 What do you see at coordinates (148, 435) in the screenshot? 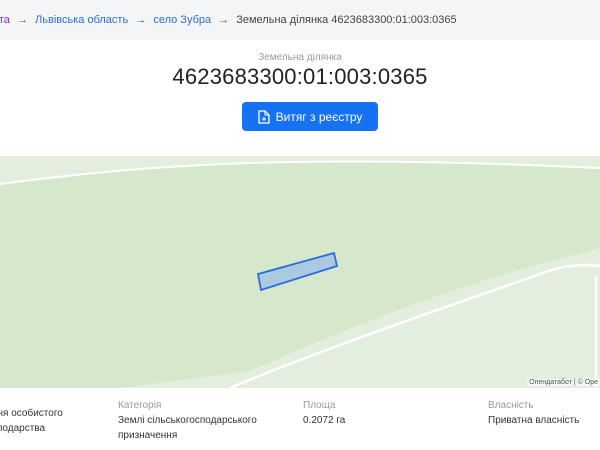
I see `category-value-line2: призначення` at bounding box center [148, 435].